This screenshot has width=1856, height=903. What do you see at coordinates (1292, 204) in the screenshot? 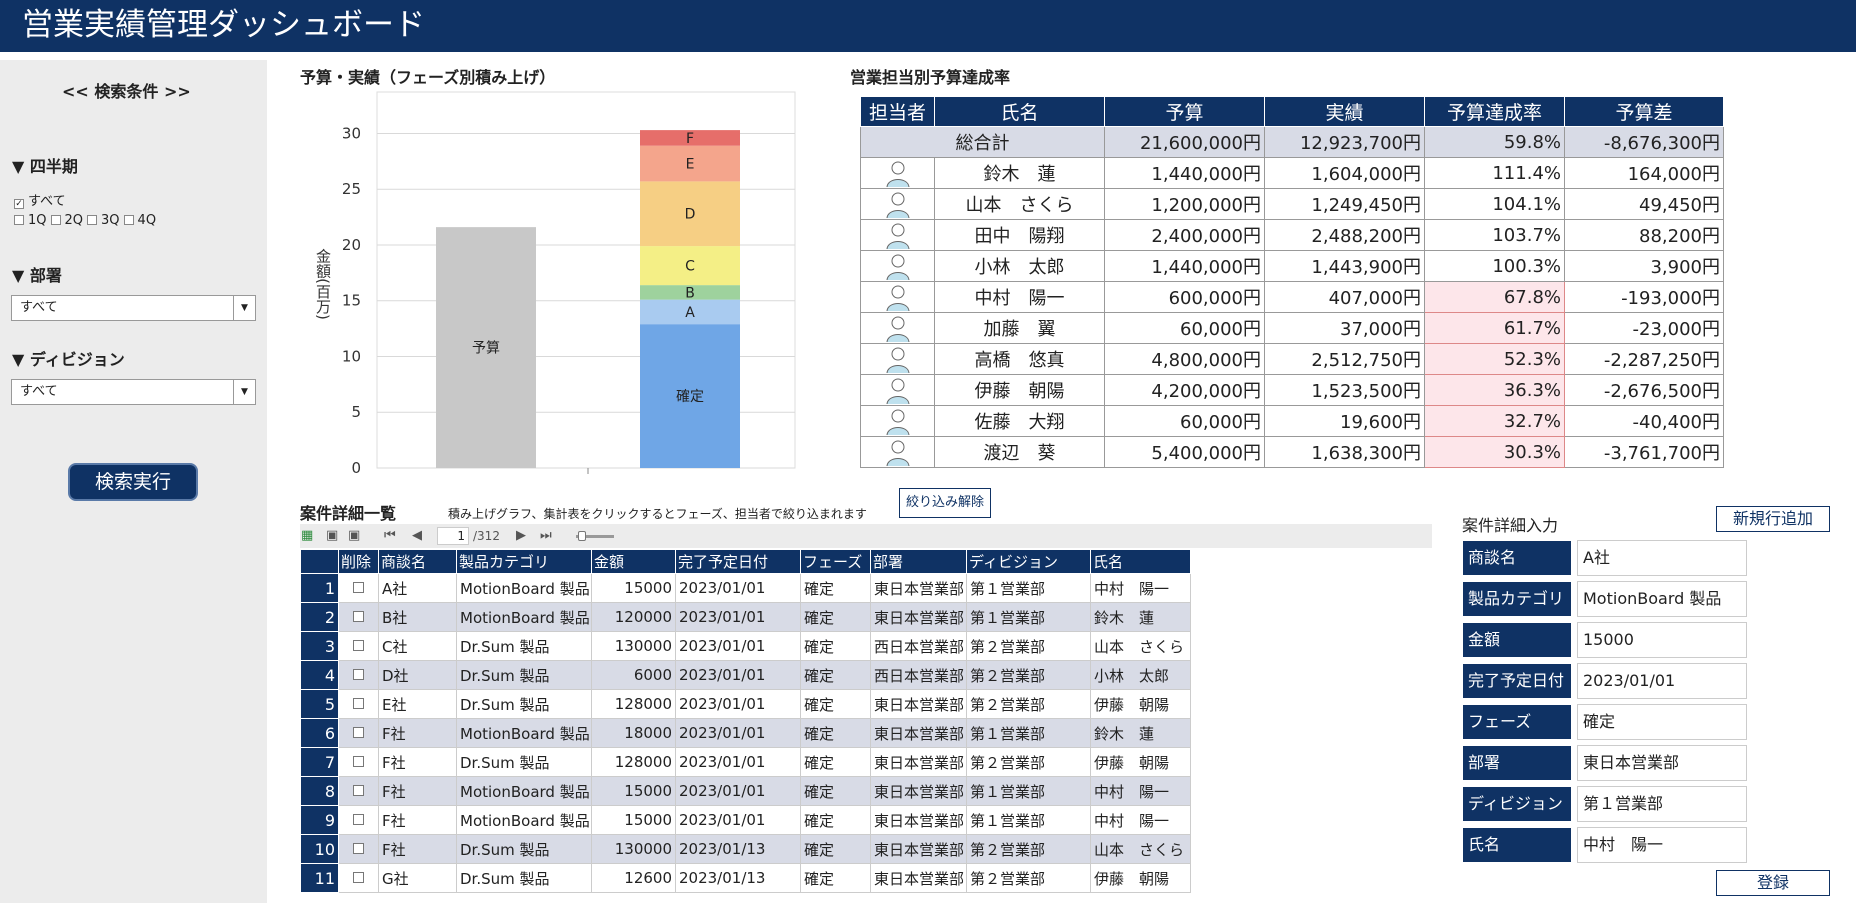
I see `rep-row: 山本 さくら 1,200,000円 1,249,450円 104.1% 49,450円` at bounding box center [1292, 204].